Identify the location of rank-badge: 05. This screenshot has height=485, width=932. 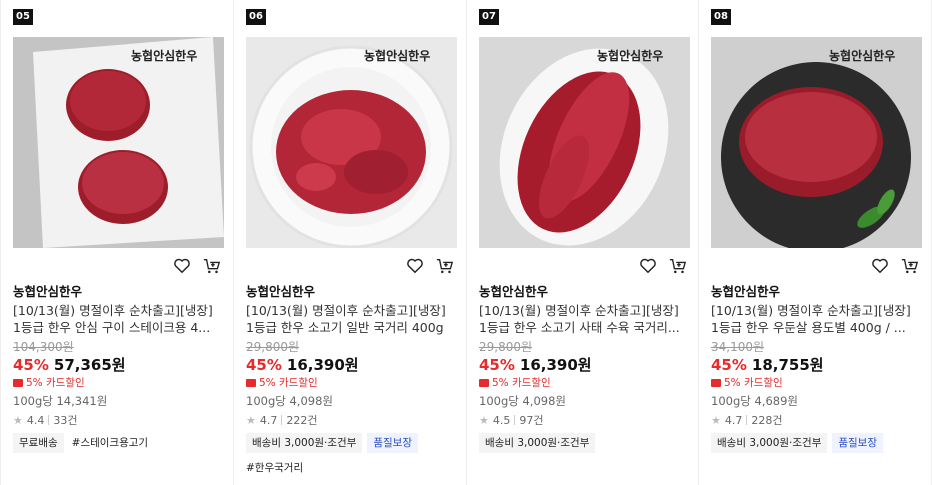
(23, 17).